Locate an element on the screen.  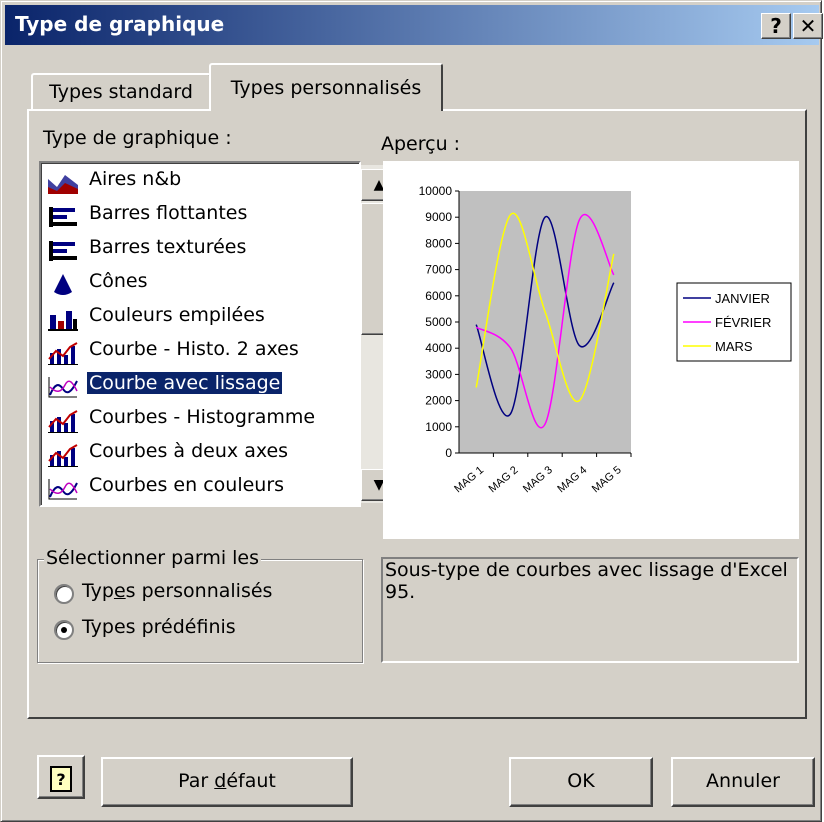
tab-label: Types standard is located at coordinates (121, 92).